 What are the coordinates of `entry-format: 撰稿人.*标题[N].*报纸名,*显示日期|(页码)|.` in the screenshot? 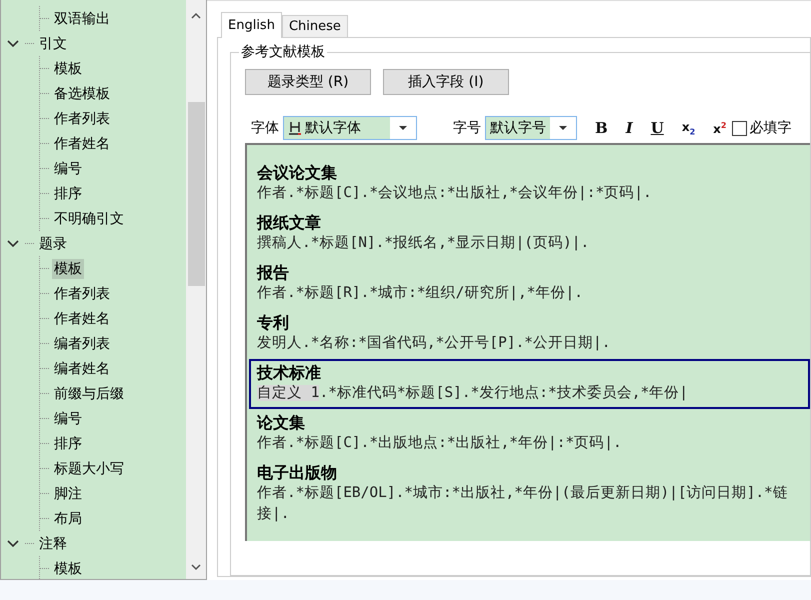 It's located at (423, 243).